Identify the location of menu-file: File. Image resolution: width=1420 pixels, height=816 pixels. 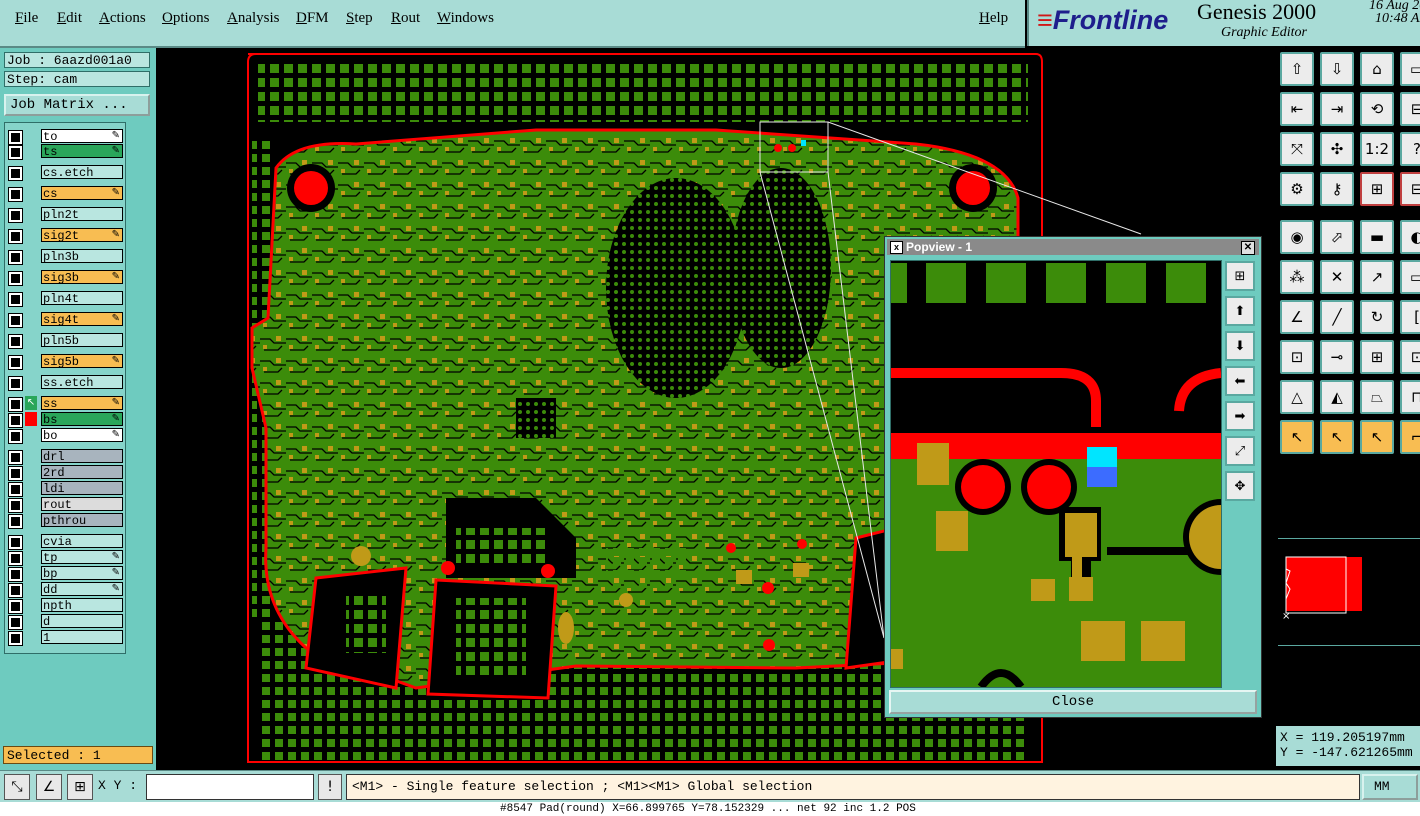
(26, 18).